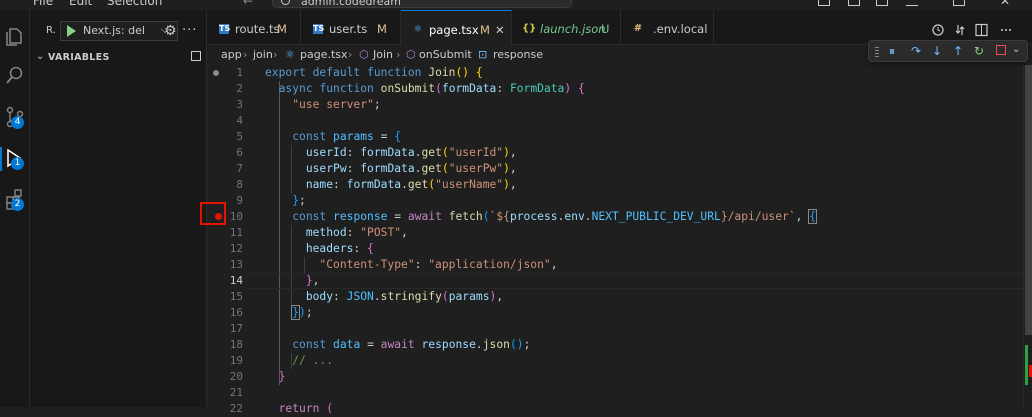  Describe the element at coordinates (445, 54) in the screenshot. I see `breadcrumb-onsubmit: onSubmit` at that location.